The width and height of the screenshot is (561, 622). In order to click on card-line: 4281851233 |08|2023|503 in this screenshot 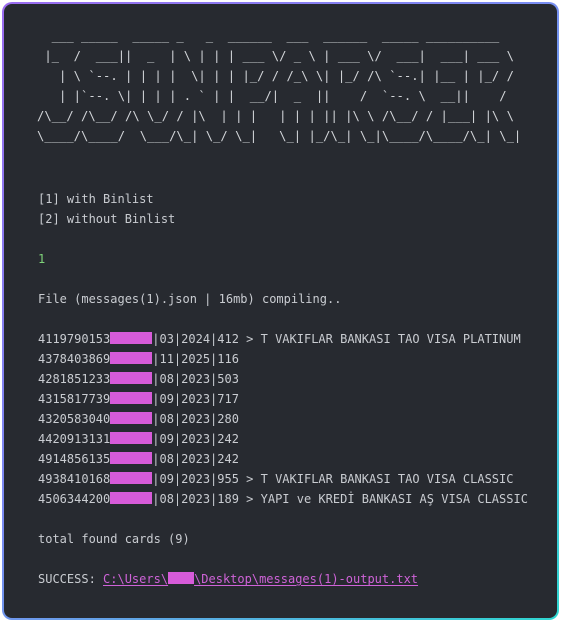, I will do `click(297, 379)`.